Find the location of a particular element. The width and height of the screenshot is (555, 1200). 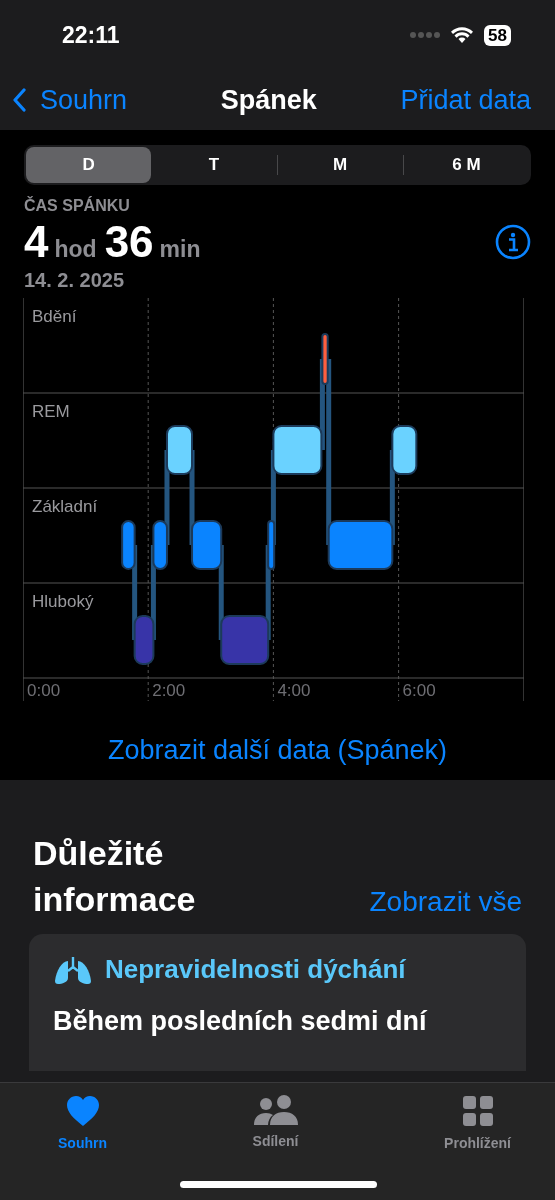

card-text: Během posledních sedmi dní is located at coordinates (240, 1021).